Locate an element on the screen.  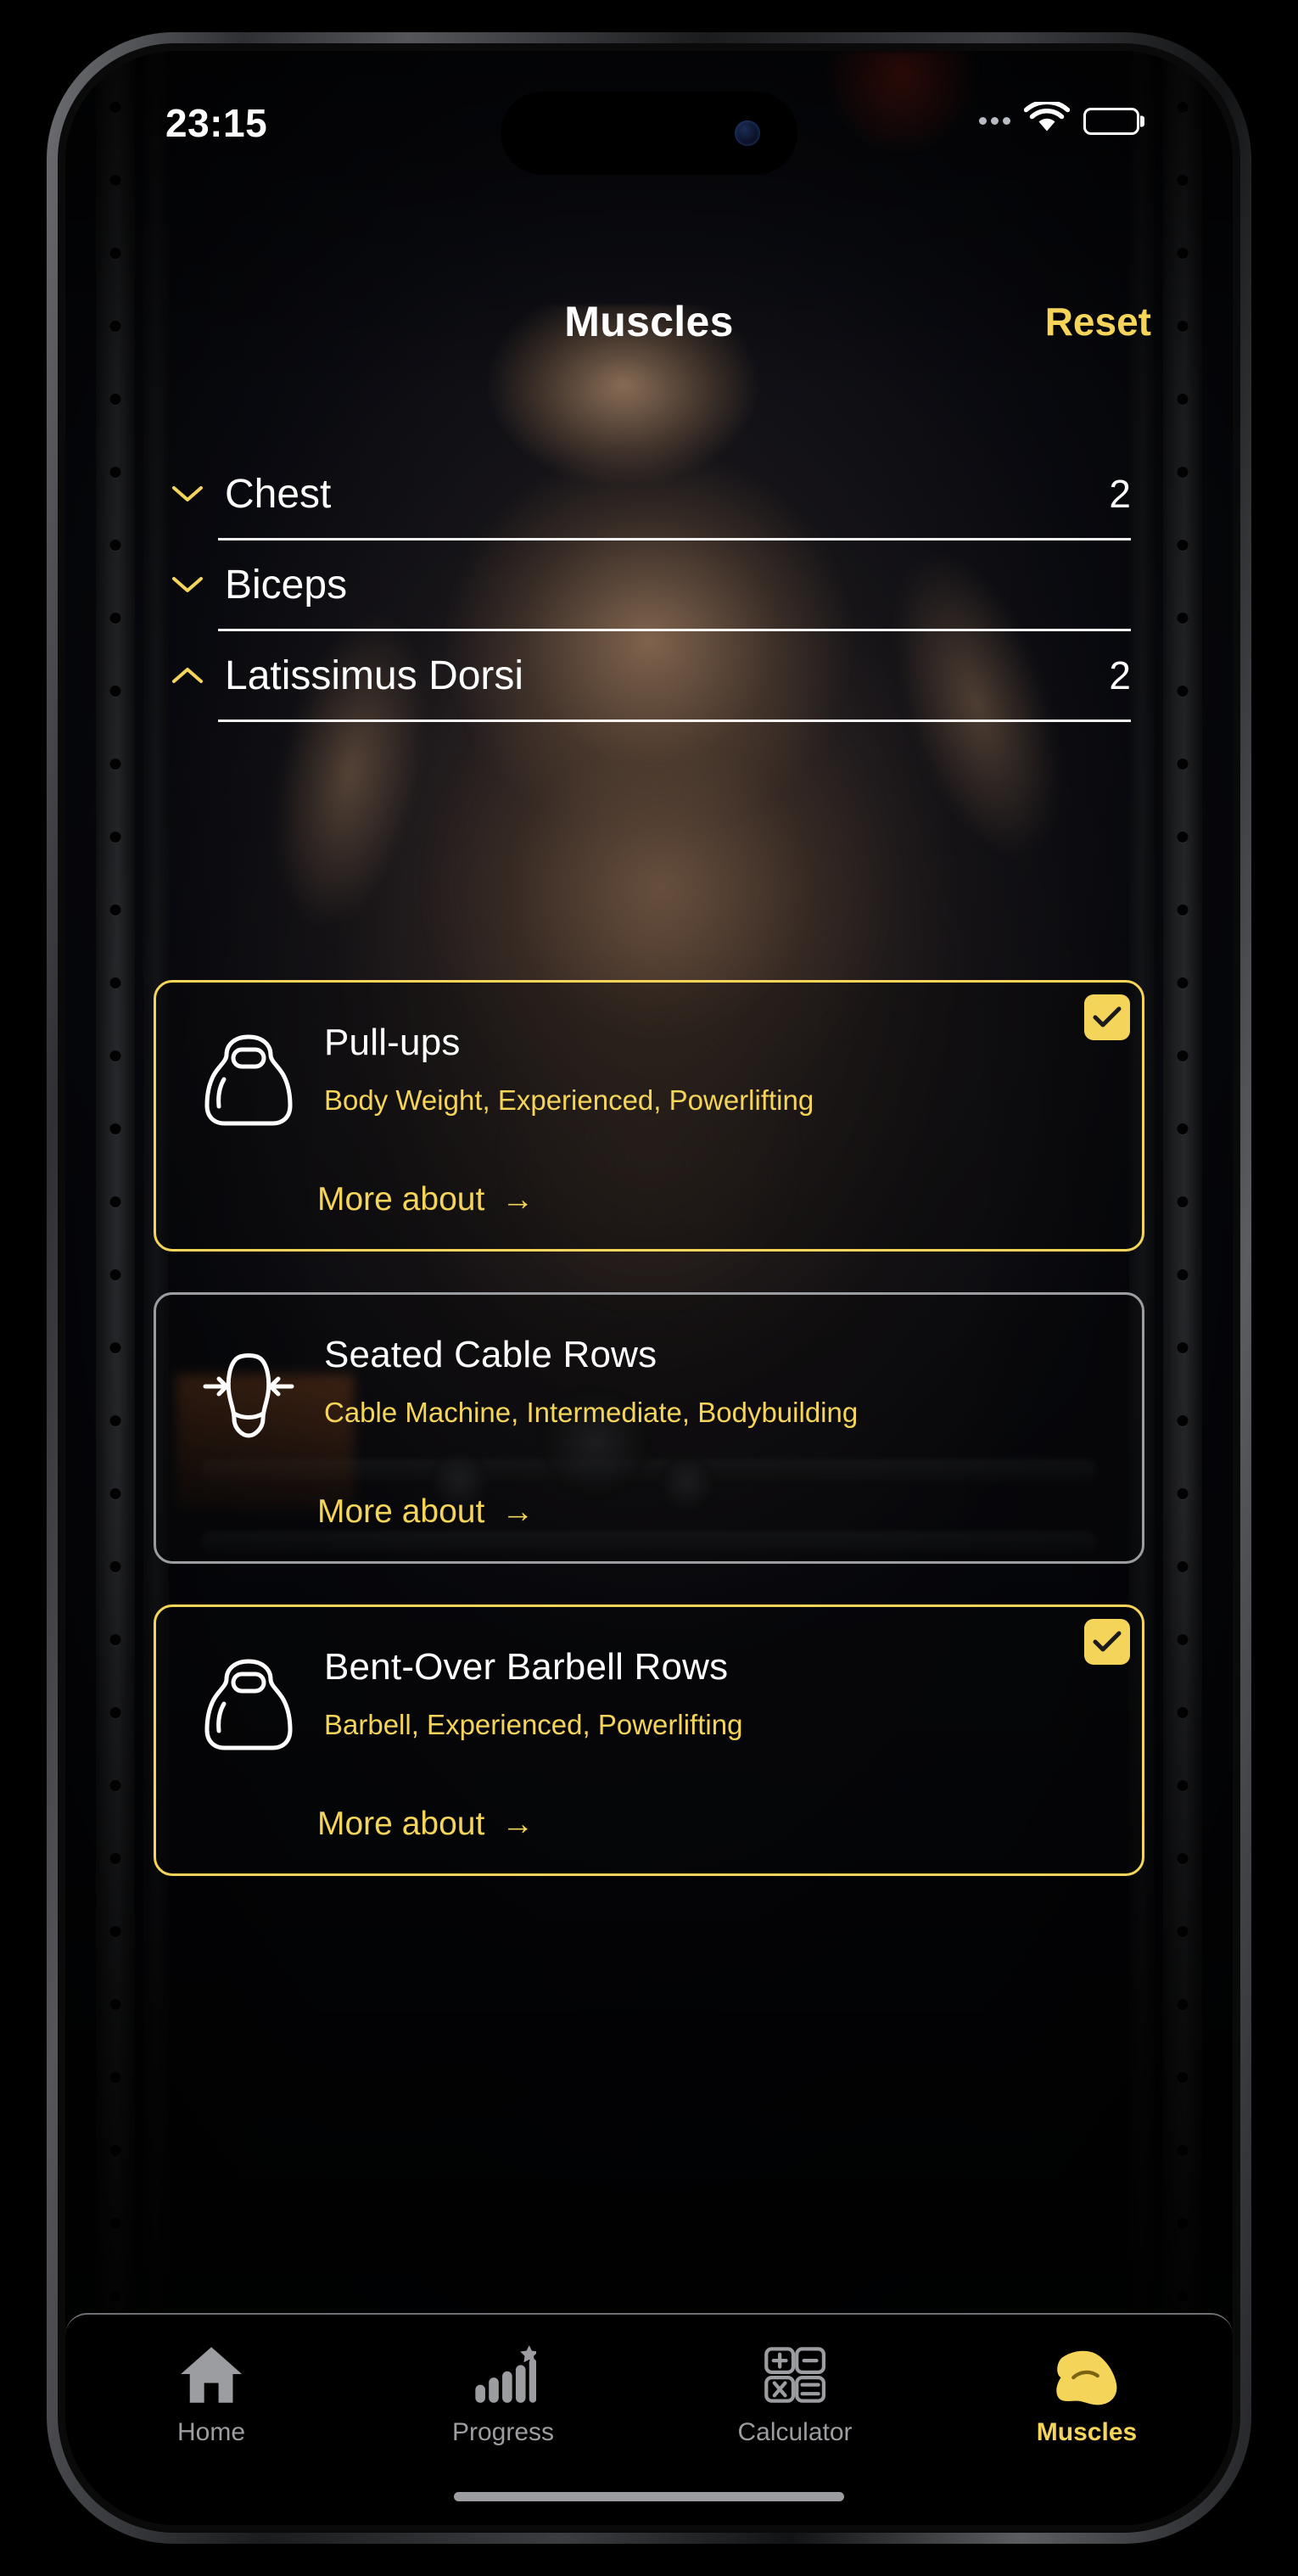
exercise-title: Pull-ups is located at coordinates (392, 1042).